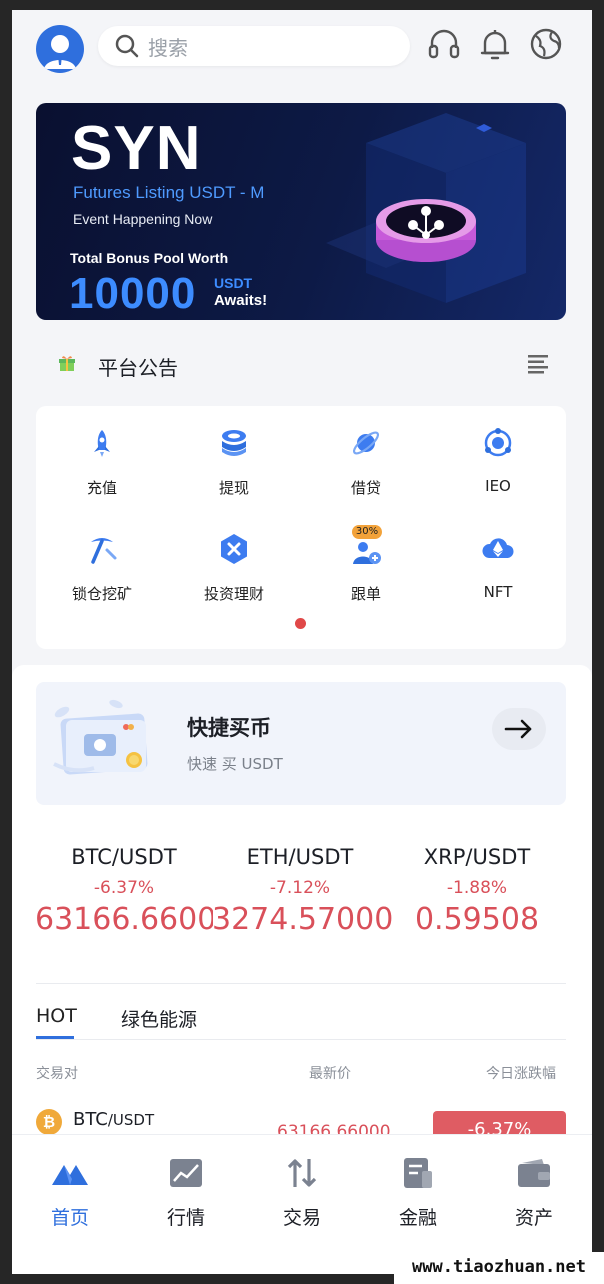  What do you see at coordinates (254, 46) in the screenshot?
I see `search-input: 搜索` at bounding box center [254, 46].